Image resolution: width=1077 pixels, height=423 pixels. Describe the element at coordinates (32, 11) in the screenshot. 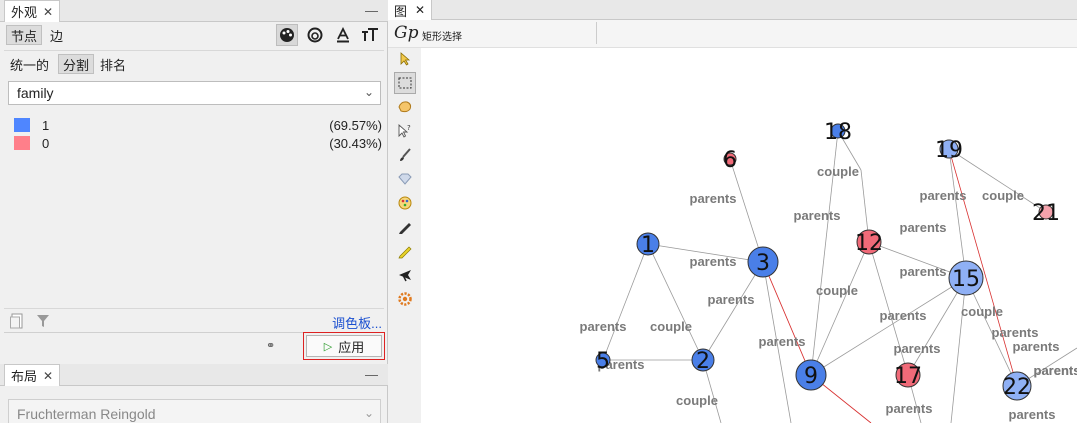

I see `appearance-tab: 外观 ✕` at that location.